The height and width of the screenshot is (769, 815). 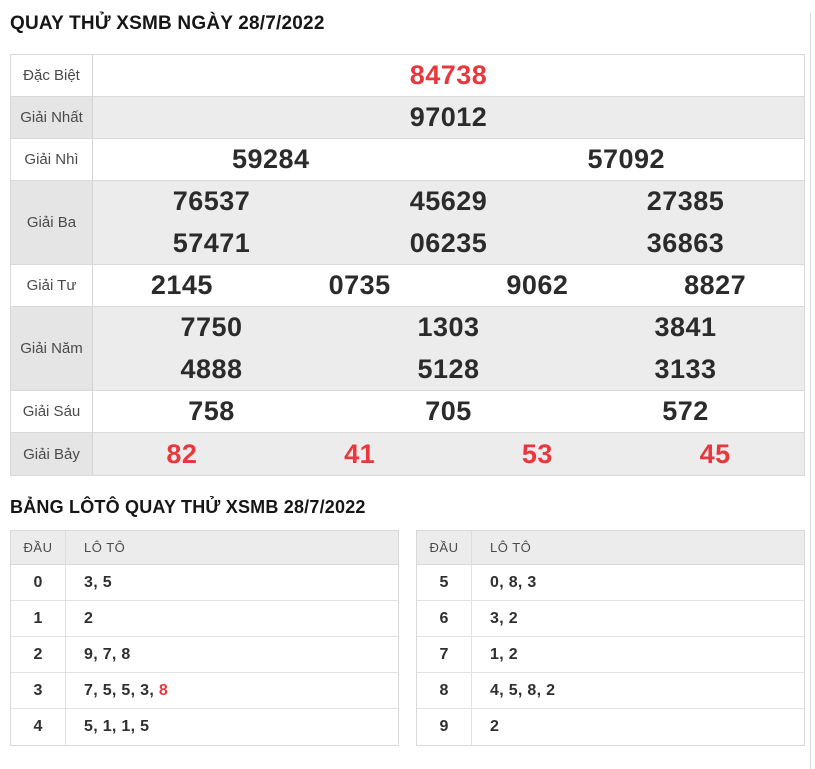 What do you see at coordinates (204, 727) in the screenshot?
I see `loto-row-4: 4 5, 1, 1, 5` at bounding box center [204, 727].